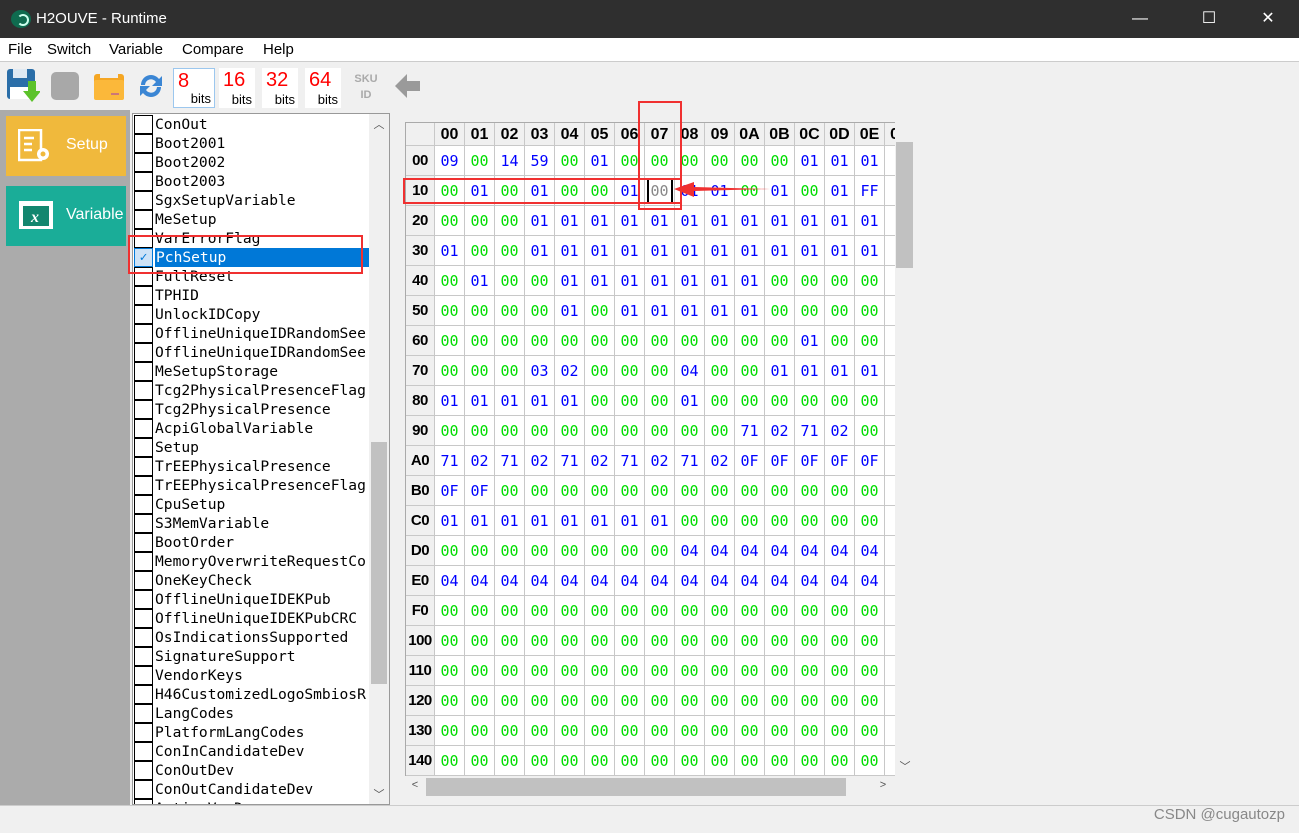 This screenshot has height=833, width=1299. I want to click on list-item: UnlockIDCopy, so click(251, 314).